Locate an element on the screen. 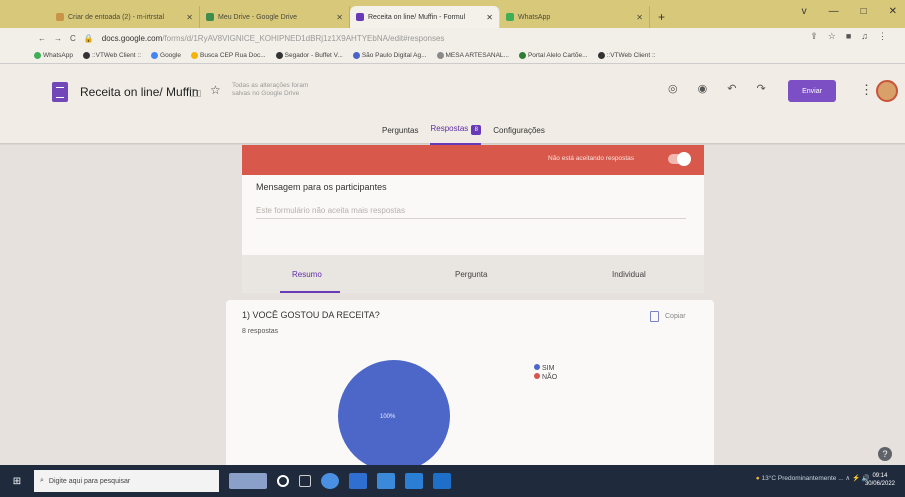  tab-settings: Configurações is located at coordinates (519, 134).